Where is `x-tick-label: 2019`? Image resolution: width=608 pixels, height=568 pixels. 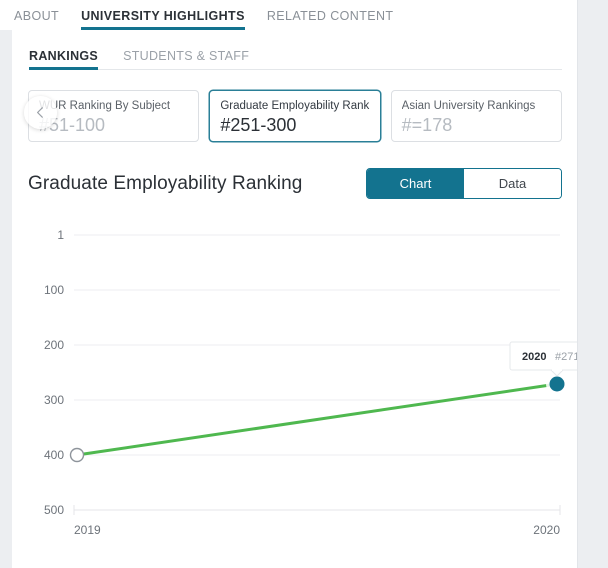 x-tick-label: 2019 is located at coordinates (87, 530).